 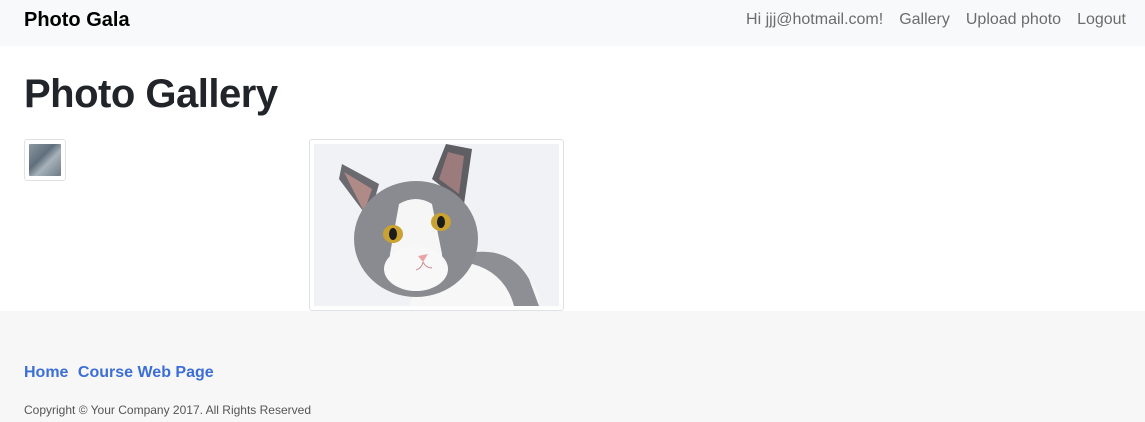 What do you see at coordinates (151, 94) in the screenshot?
I see `page-title: Photo Gallery` at bounding box center [151, 94].